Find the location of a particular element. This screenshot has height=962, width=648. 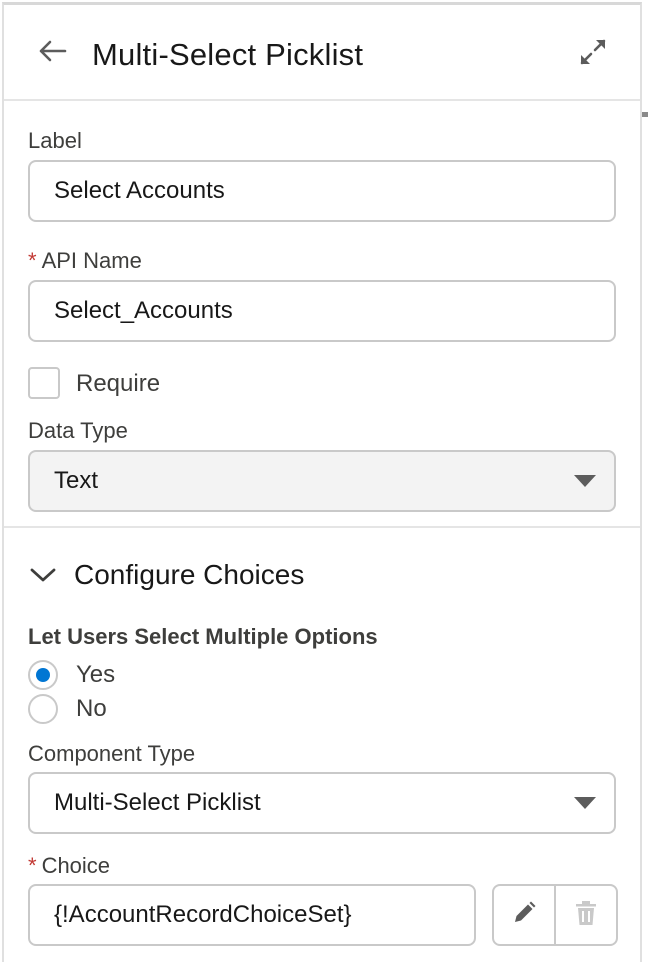

choice-input-value: {!AccountRecordChoiceSet} is located at coordinates (203, 914).